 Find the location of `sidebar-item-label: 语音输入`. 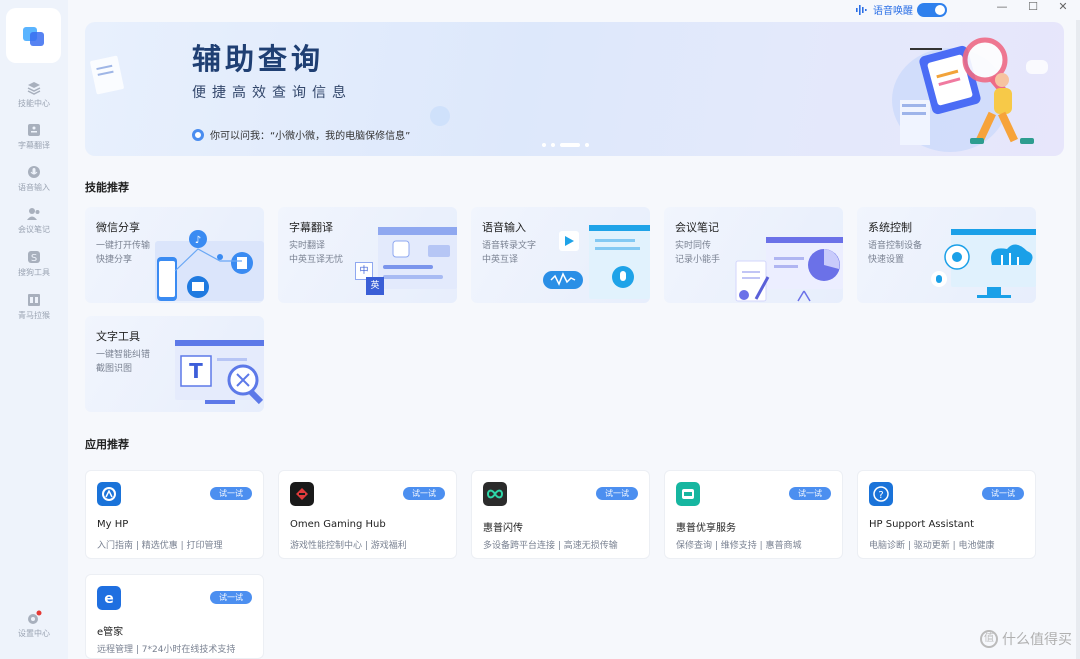

sidebar-item-label: 语音输入 is located at coordinates (34, 187).